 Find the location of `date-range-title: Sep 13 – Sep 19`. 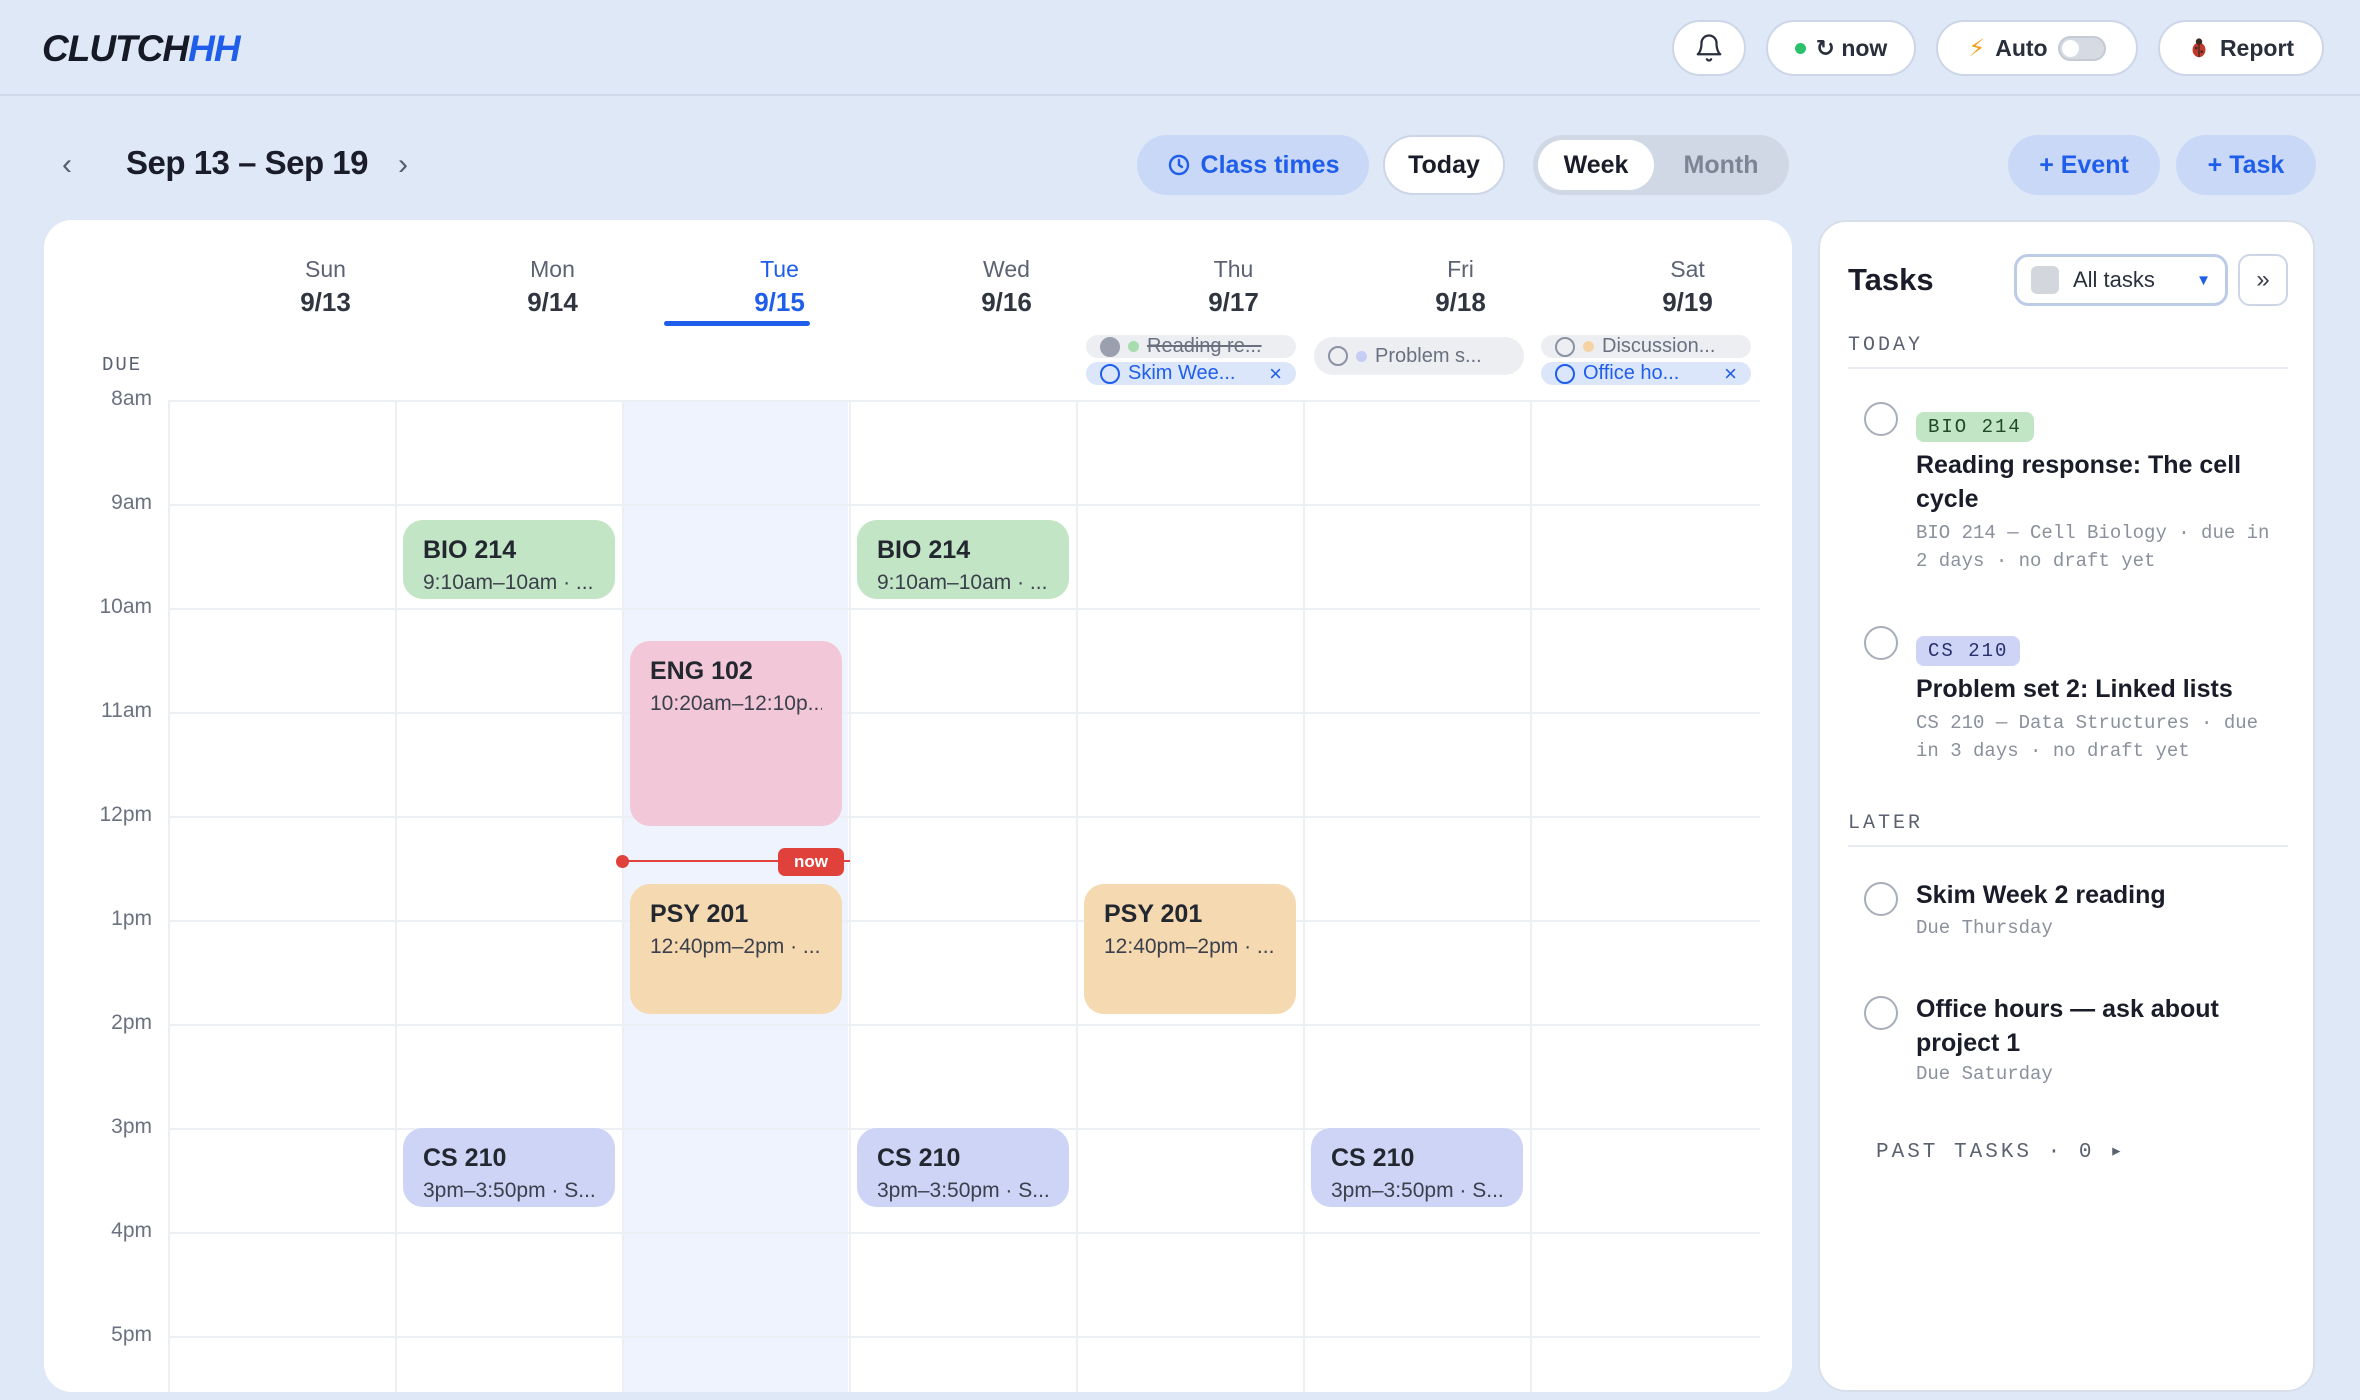

date-range-title: Sep 13 – Sep 19 is located at coordinates (247, 162).